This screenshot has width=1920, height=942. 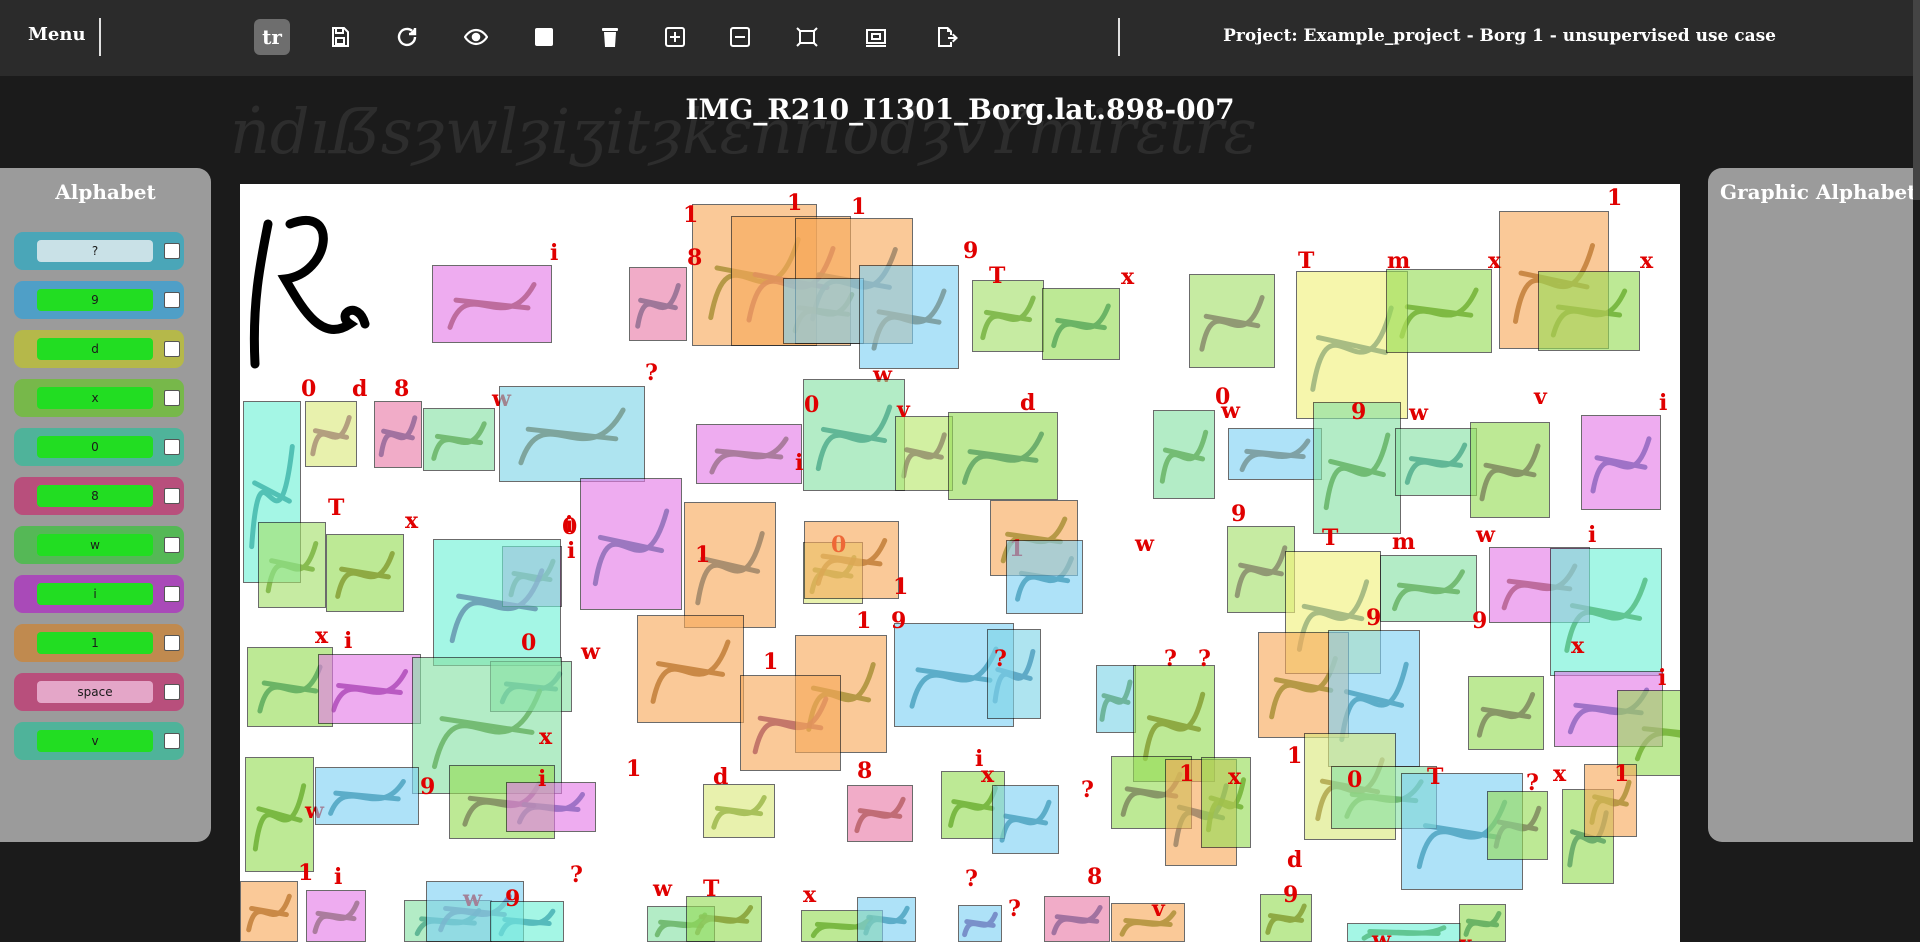 I want to click on redo-button, so click(x=407, y=37).